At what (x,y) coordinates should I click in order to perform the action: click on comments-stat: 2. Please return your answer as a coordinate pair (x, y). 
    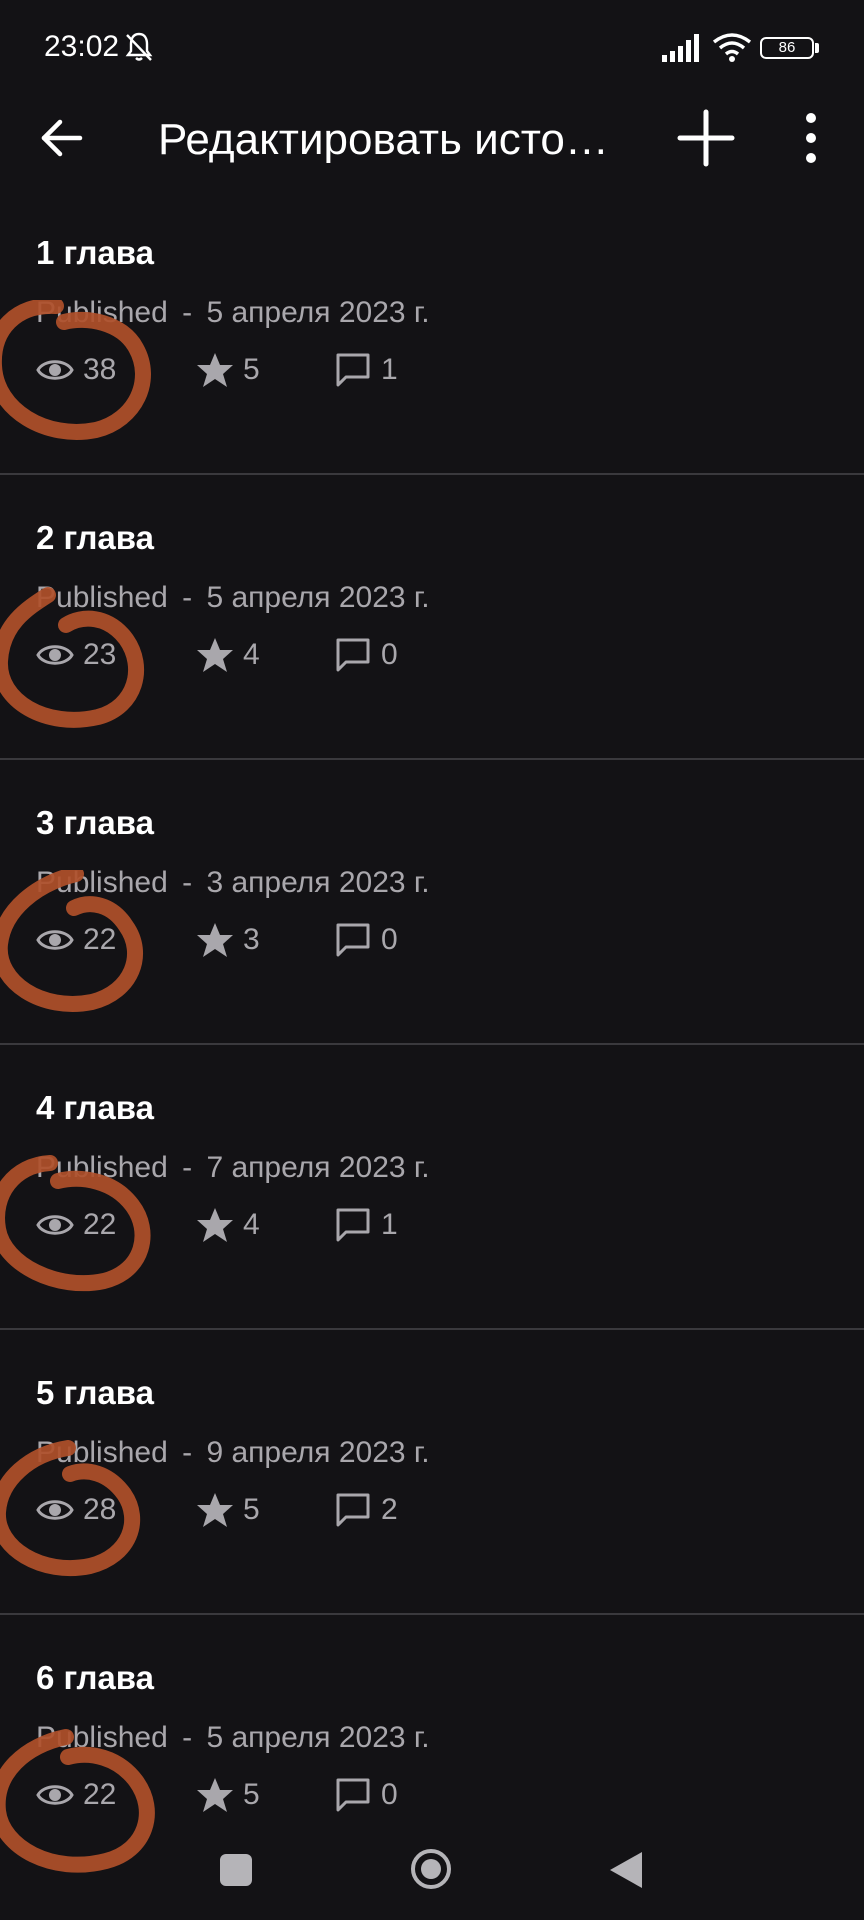
    Looking at the image, I should click on (366, 1510).